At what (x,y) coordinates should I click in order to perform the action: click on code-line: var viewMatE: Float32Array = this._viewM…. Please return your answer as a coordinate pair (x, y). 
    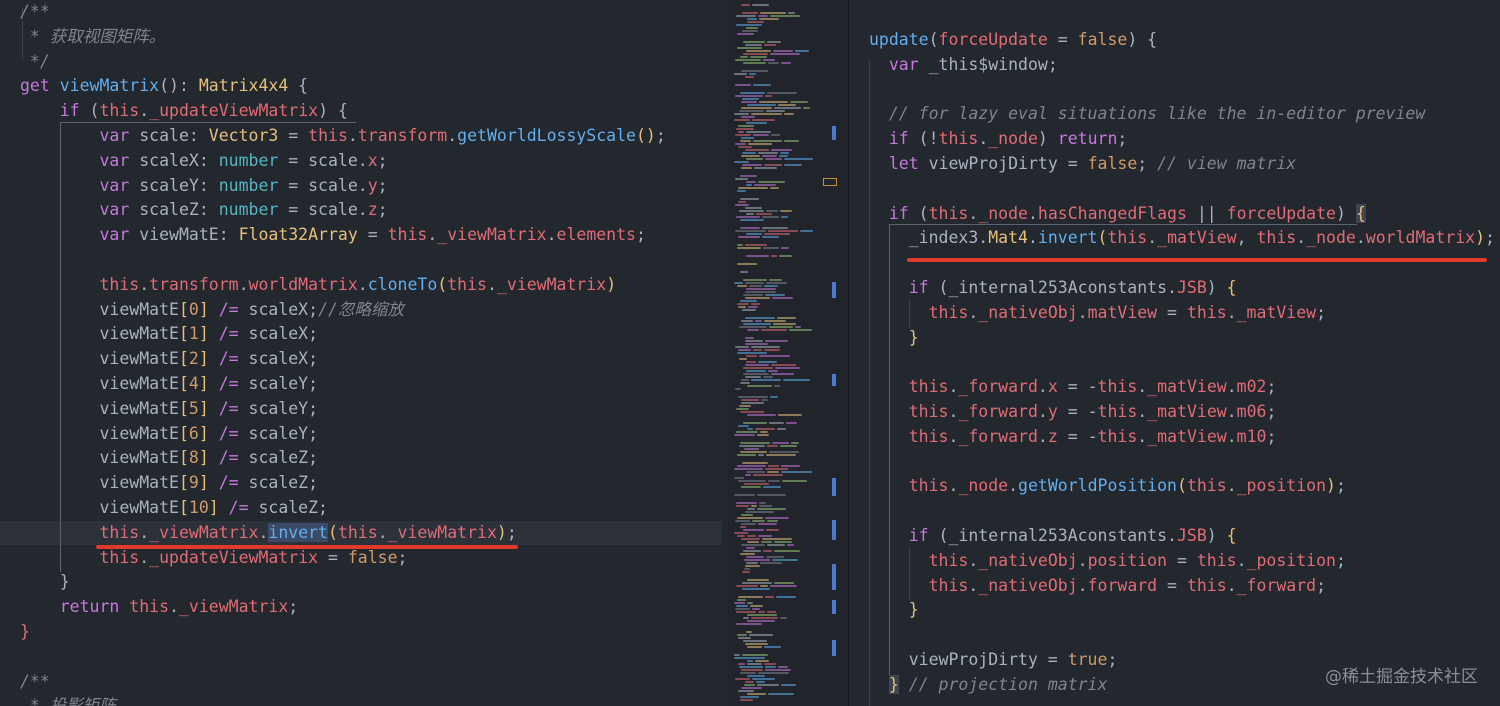
    Looking at the image, I should click on (332, 235).